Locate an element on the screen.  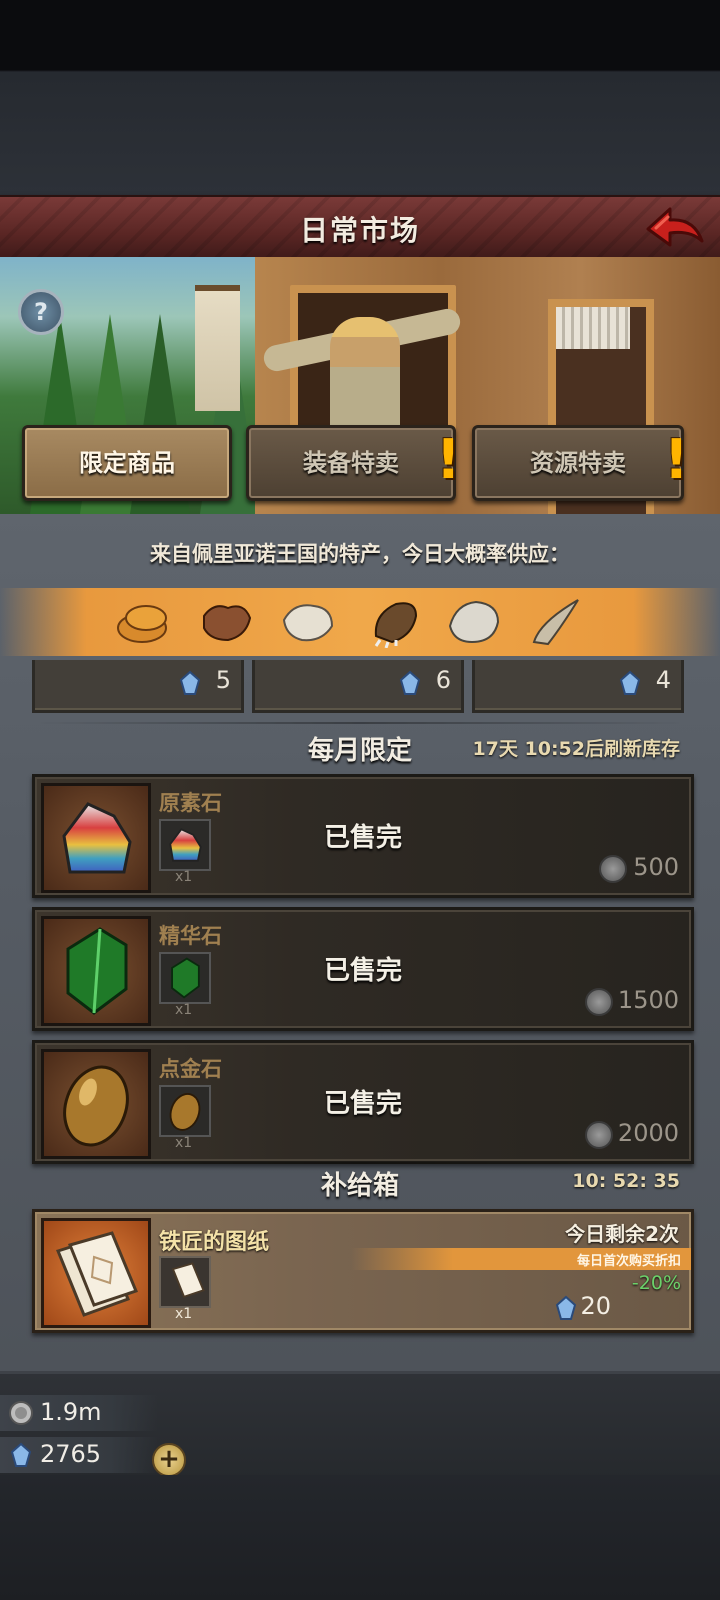
gem-currency: 2765 is located at coordinates (79, 1455).